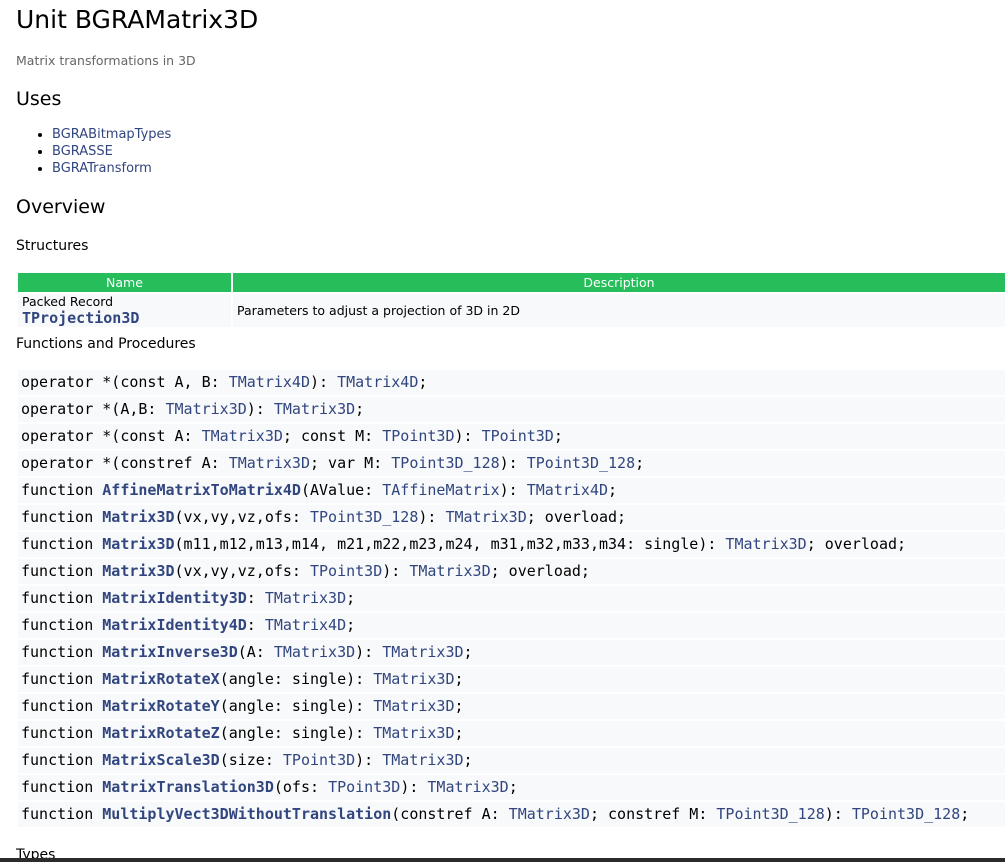 The image size is (1005, 864). What do you see at coordinates (201, 490) in the screenshot?
I see `function-name-link: AffineMatrixToMatrix4D` at bounding box center [201, 490].